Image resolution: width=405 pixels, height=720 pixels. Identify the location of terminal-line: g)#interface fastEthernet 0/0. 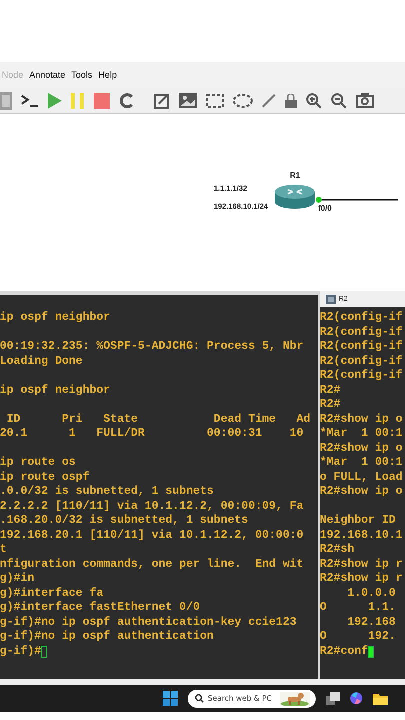
(100, 608).